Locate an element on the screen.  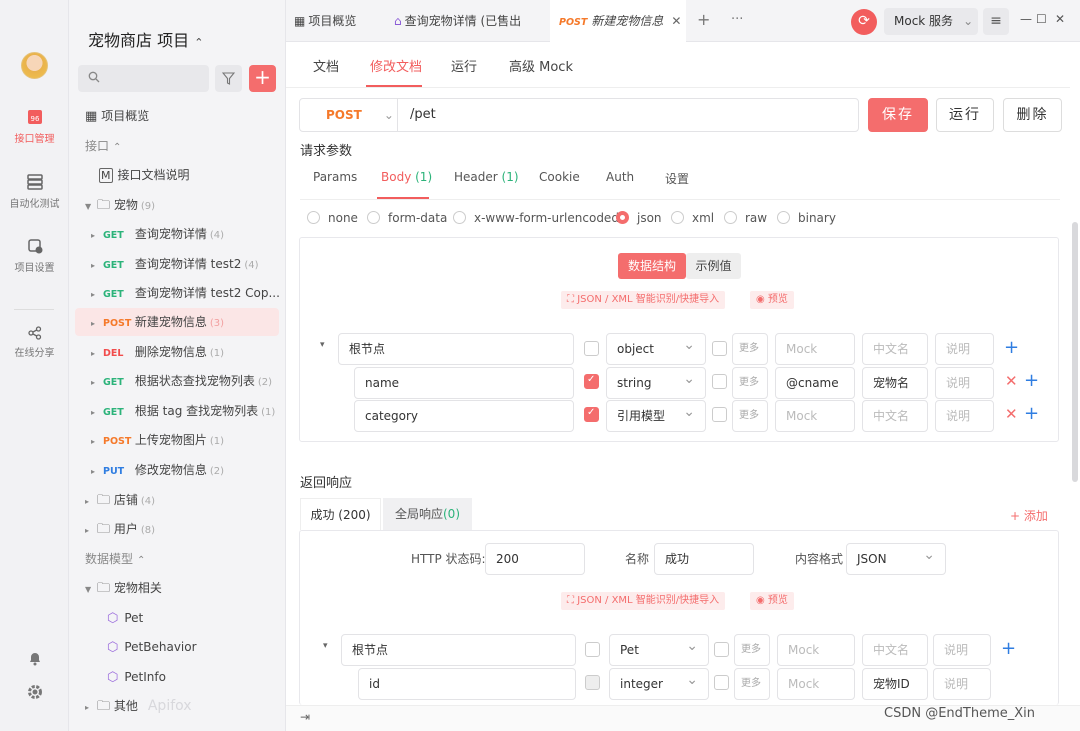
endpoint-row: ▸ GET 查询宠物详情 (4) is located at coordinates (199, 234).